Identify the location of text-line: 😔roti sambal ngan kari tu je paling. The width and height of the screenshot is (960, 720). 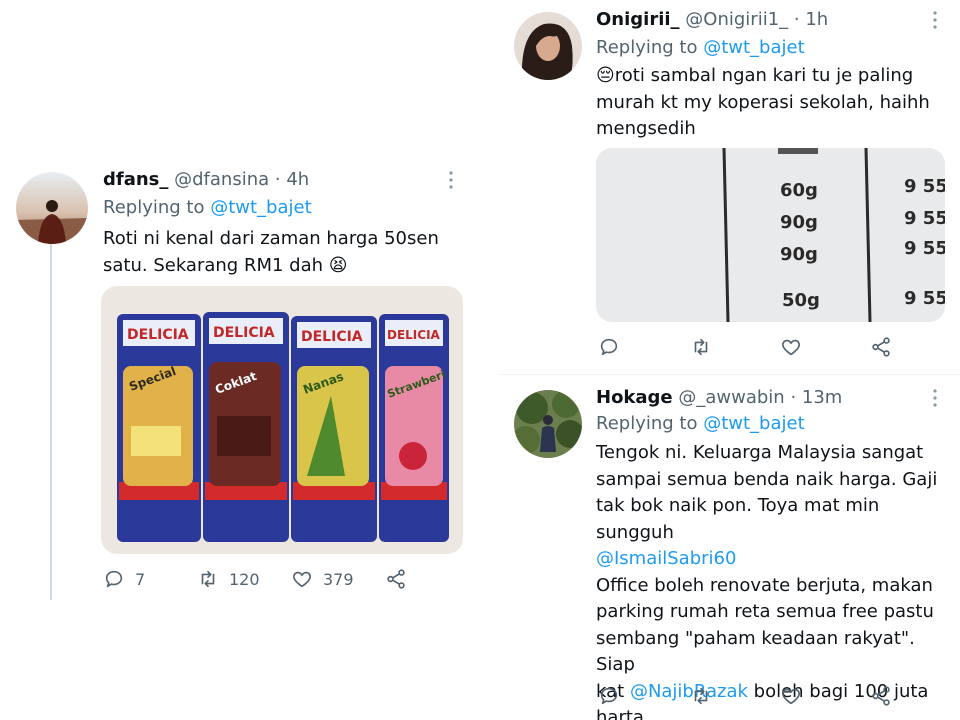
(755, 75).